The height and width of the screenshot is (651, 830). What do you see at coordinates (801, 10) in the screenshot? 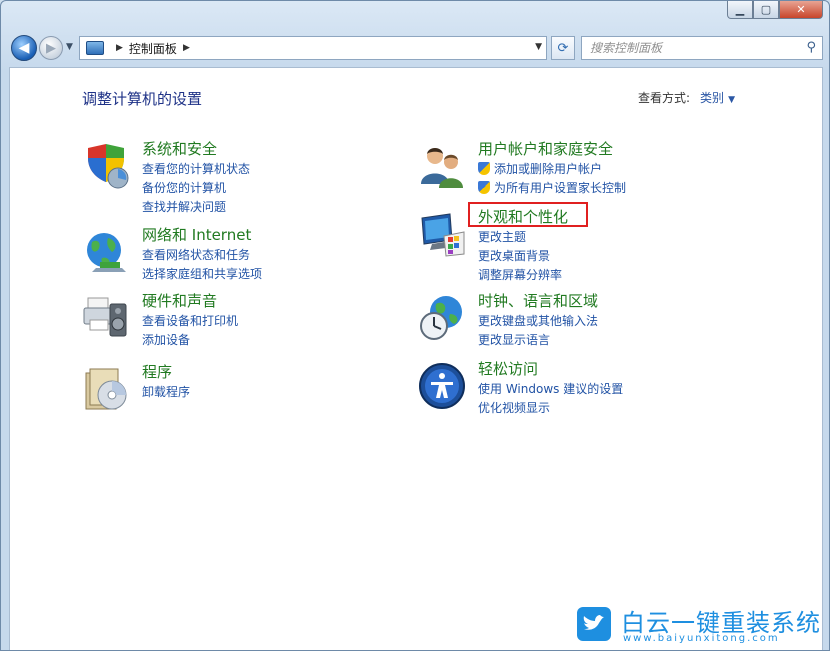
I see `close-button: ✕` at bounding box center [801, 10].